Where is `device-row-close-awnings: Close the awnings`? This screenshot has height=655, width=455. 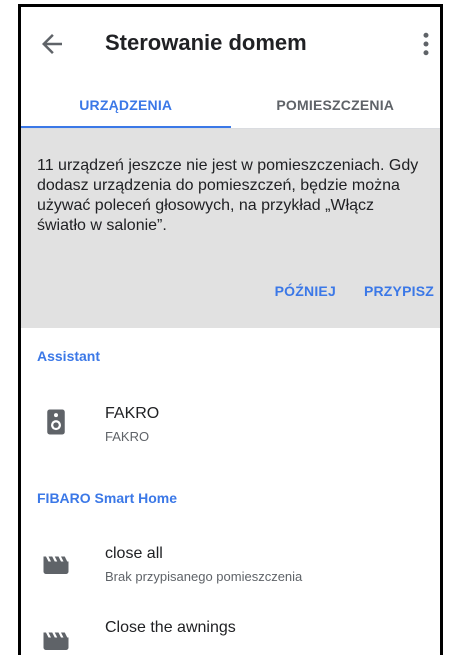
device-row-close-awnings: Close the awnings is located at coordinates (230, 630).